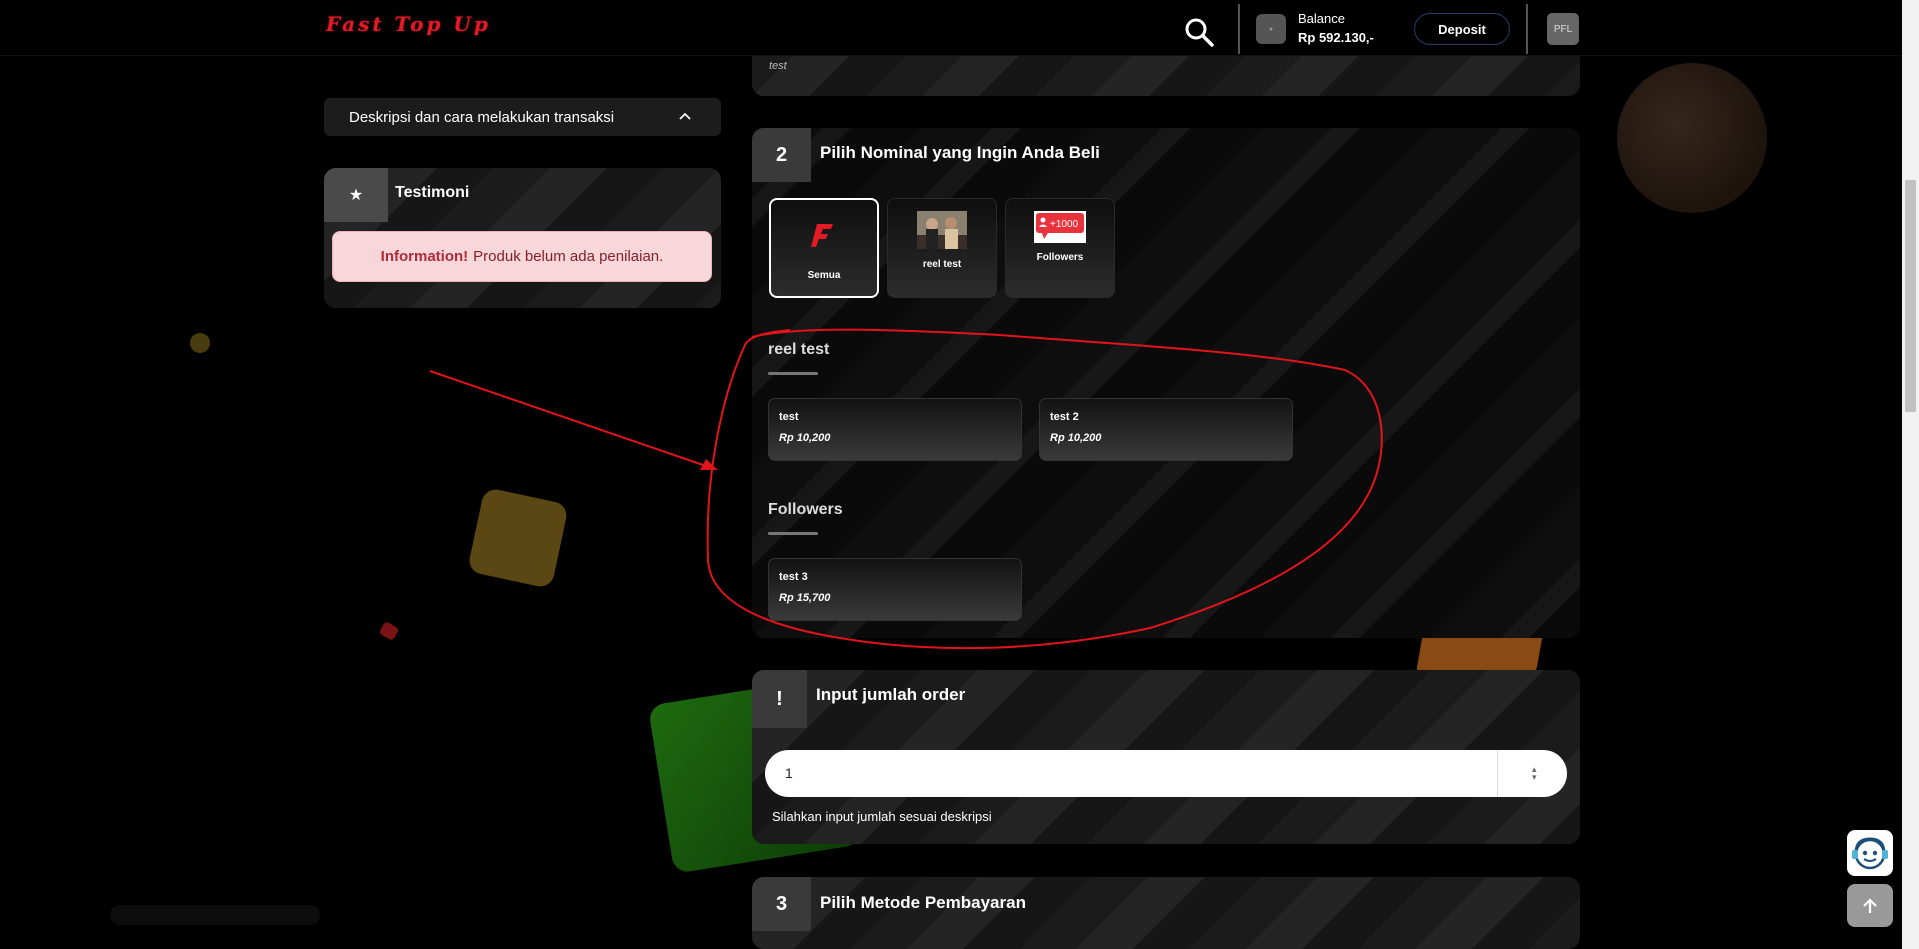  I want to click on category-tile-followers: +1000 Followers, so click(1060, 248).